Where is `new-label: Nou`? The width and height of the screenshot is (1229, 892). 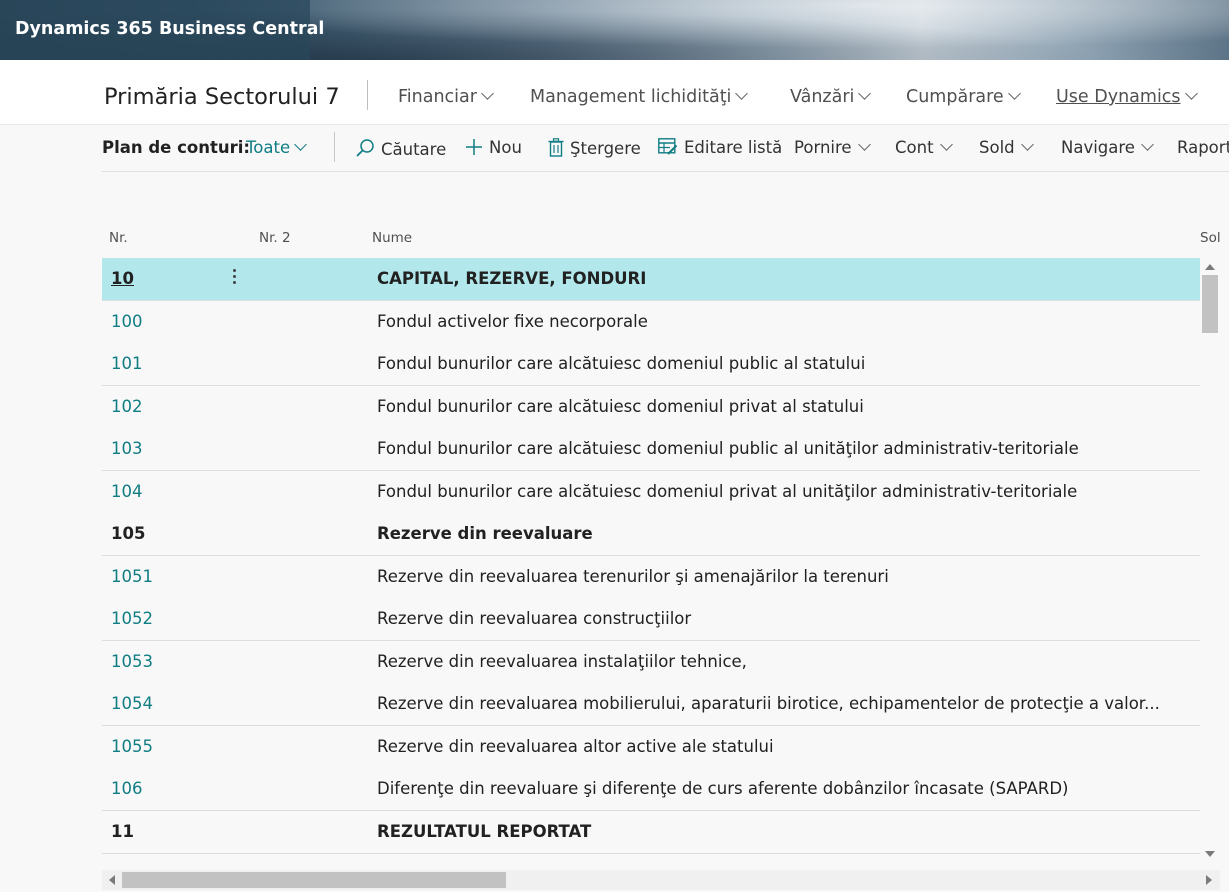 new-label: Nou is located at coordinates (505, 147).